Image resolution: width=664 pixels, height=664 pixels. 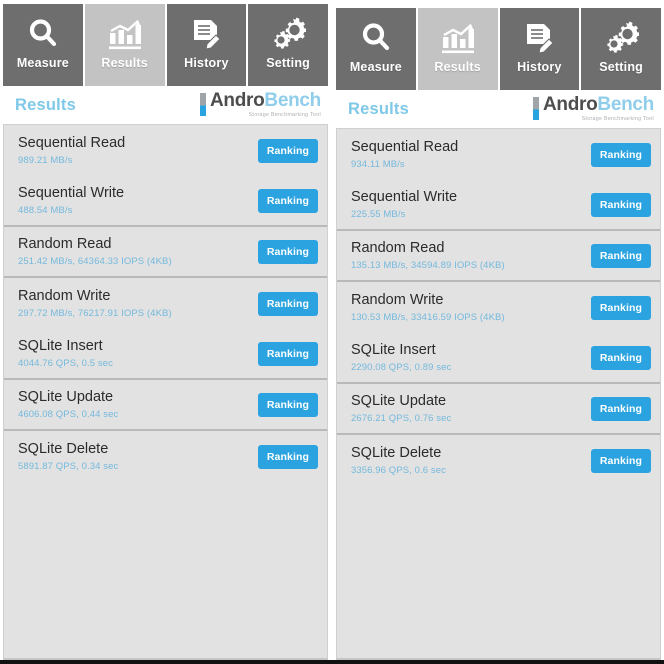 I want to click on result-row: Sequential Write 225.55 MB/s Ranking, so click(x=498, y=205).